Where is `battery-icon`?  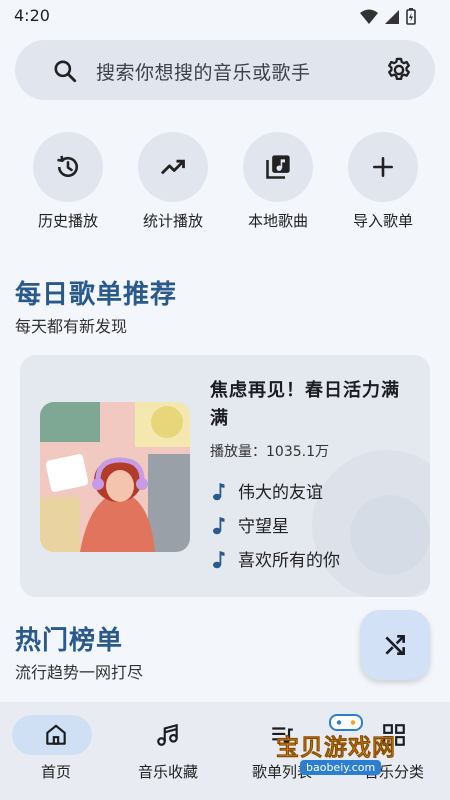 battery-icon is located at coordinates (411, 16).